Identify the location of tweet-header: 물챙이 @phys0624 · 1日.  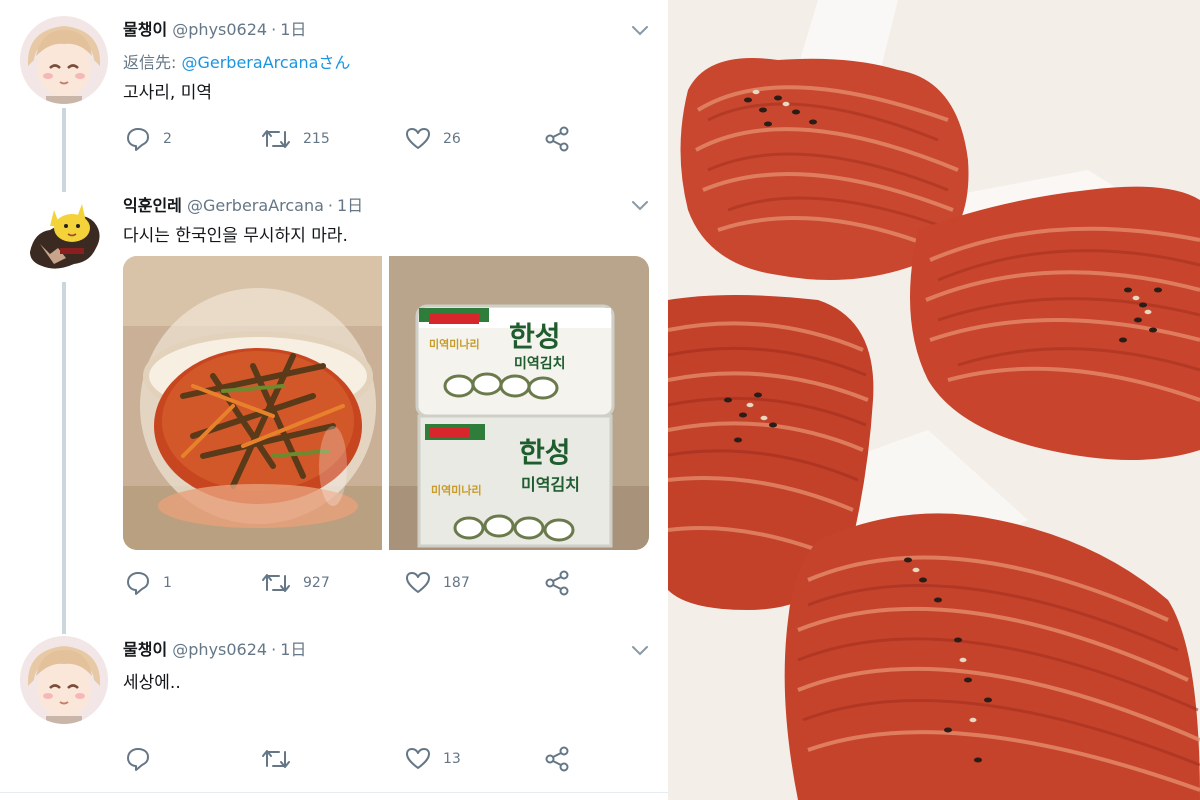
(214, 648).